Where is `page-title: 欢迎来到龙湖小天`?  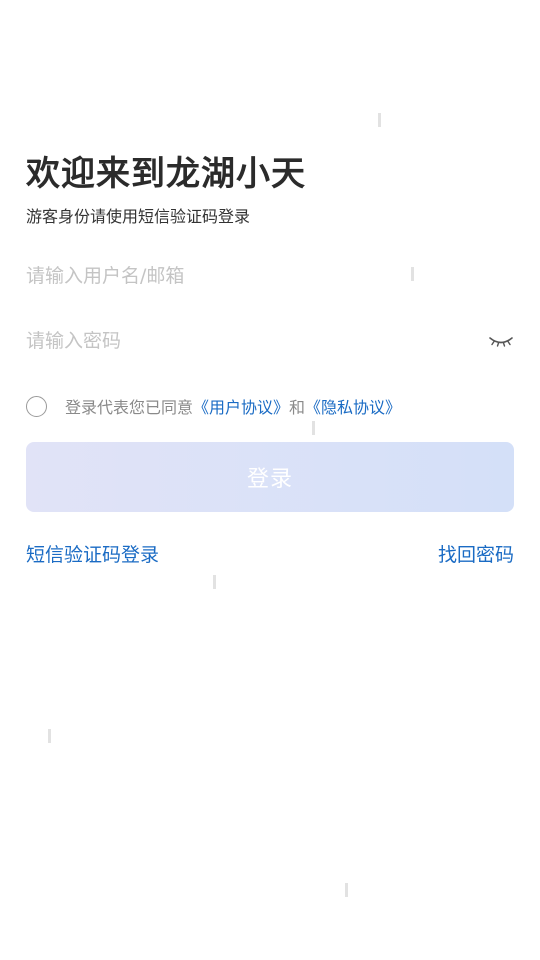
page-title: 欢迎来到龙湖小天 is located at coordinates (166, 174).